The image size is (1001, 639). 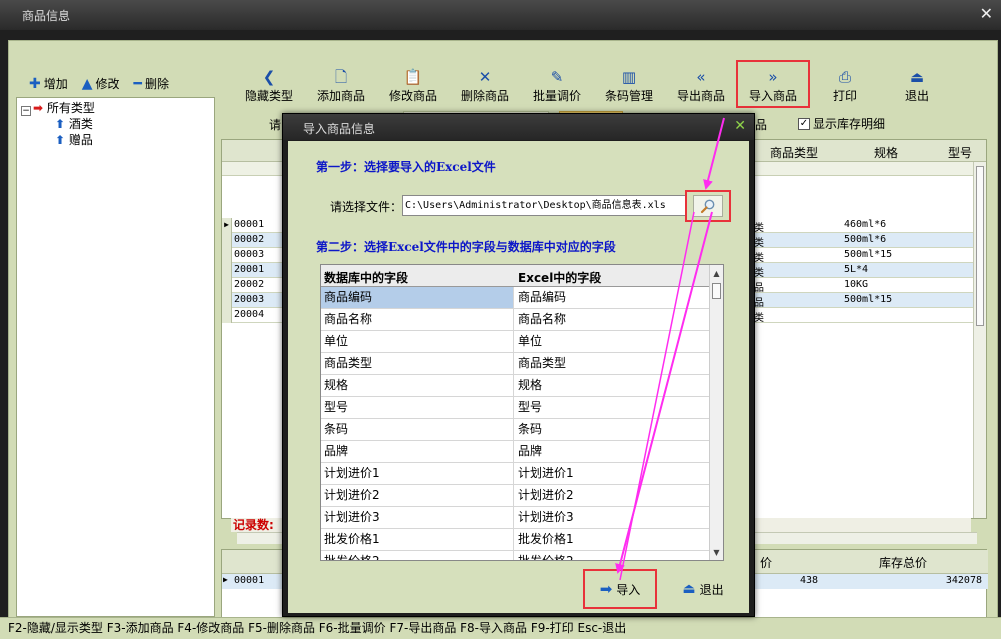 What do you see at coordinates (557, 84) in the screenshot?
I see `toolbar-button-5: ✎ 批量调价` at bounding box center [557, 84].